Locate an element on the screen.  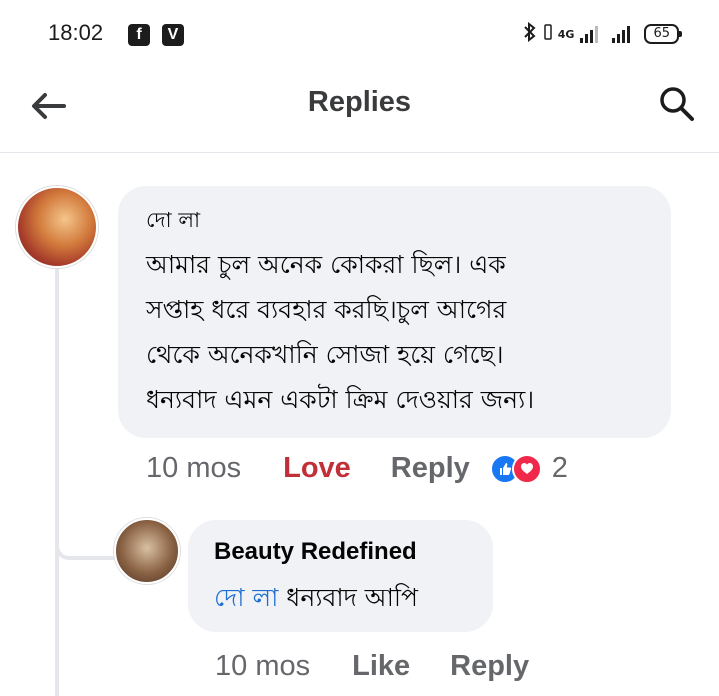
comment-line: সপ্তাহ ধরে ব্যবহার করছি।চুল আগের is located at coordinates (326, 309).